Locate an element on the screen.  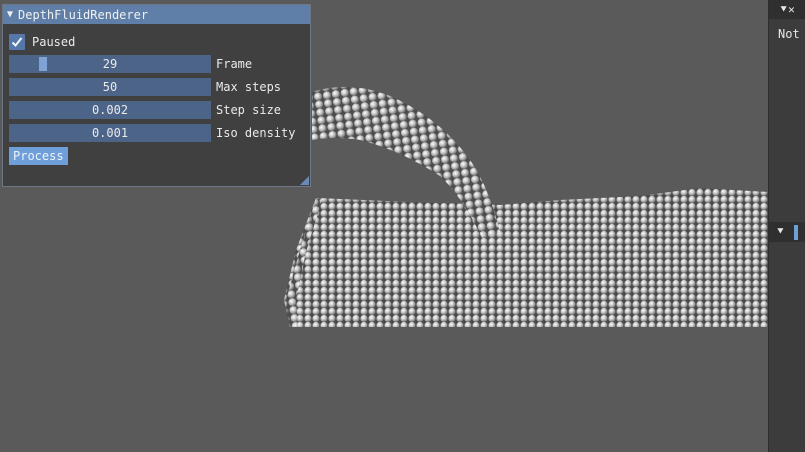
paused-checkbox is located at coordinates (17, 42).